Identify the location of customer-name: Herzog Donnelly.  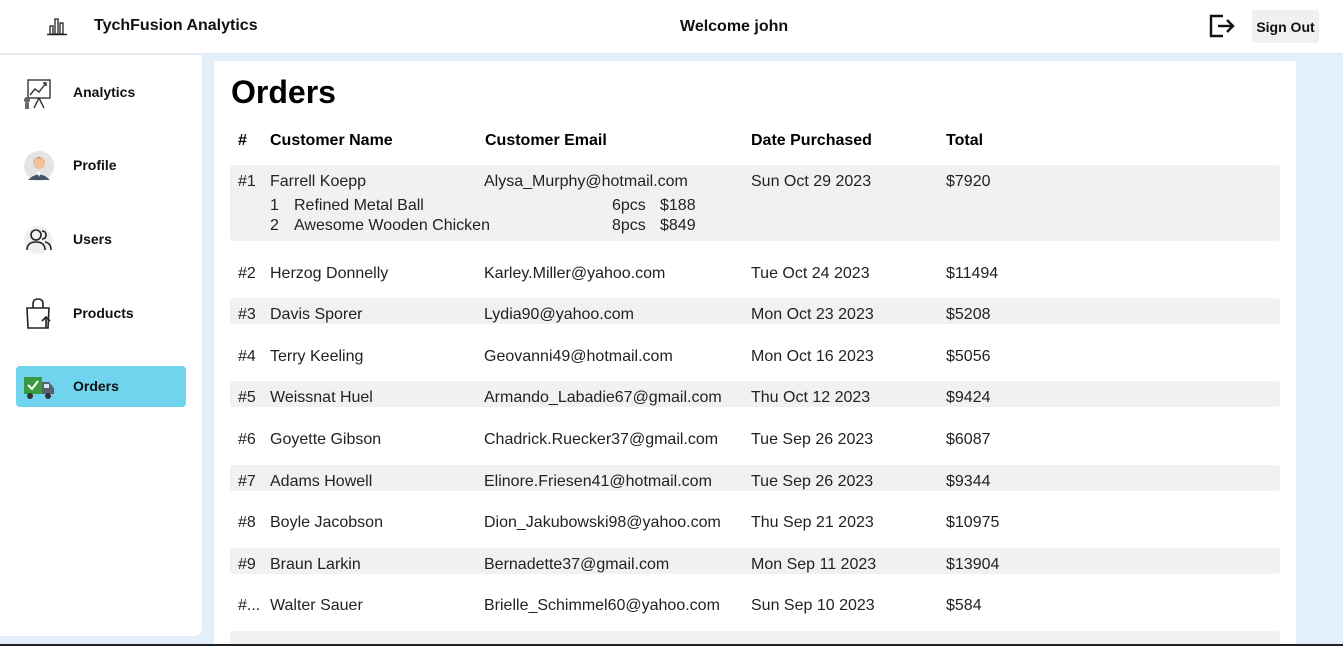
(329, 273).